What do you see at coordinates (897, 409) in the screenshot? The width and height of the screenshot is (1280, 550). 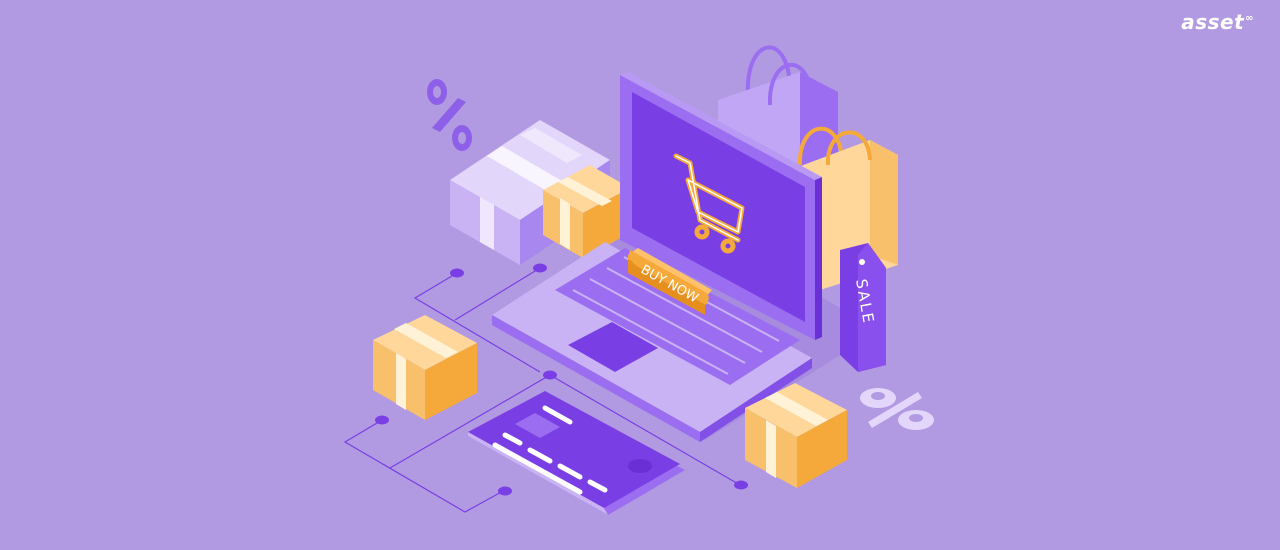 I see `percent-symbol-right` at bounding box center [897, 409].